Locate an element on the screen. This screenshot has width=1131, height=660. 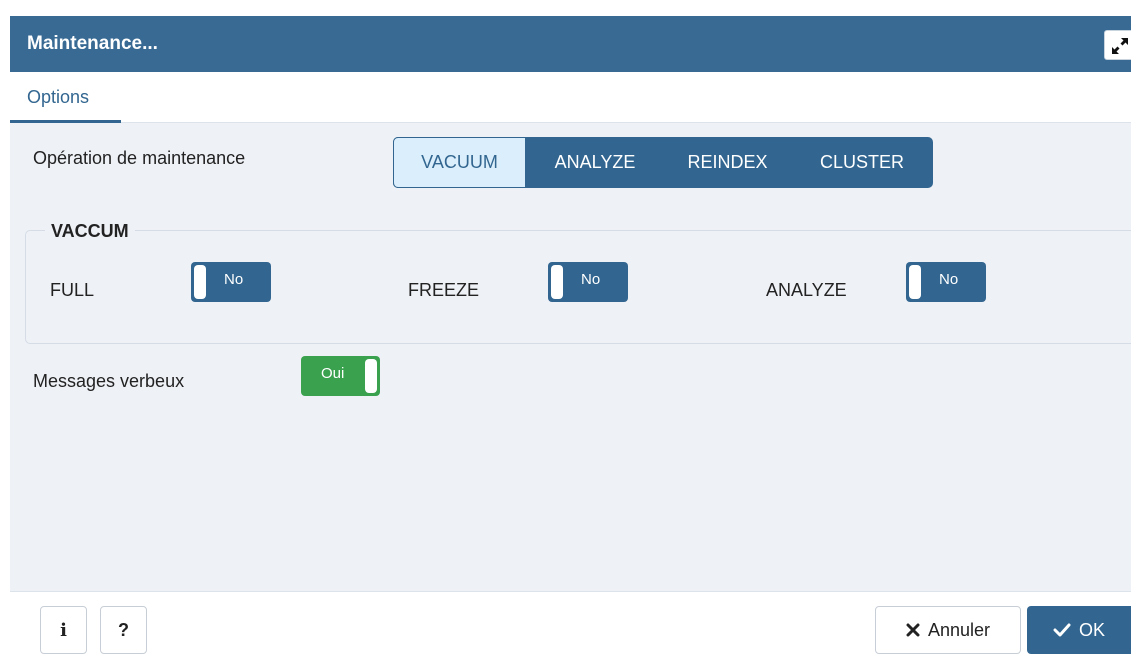
freeze-label: FREEZE is located at coordinates (444, 290).